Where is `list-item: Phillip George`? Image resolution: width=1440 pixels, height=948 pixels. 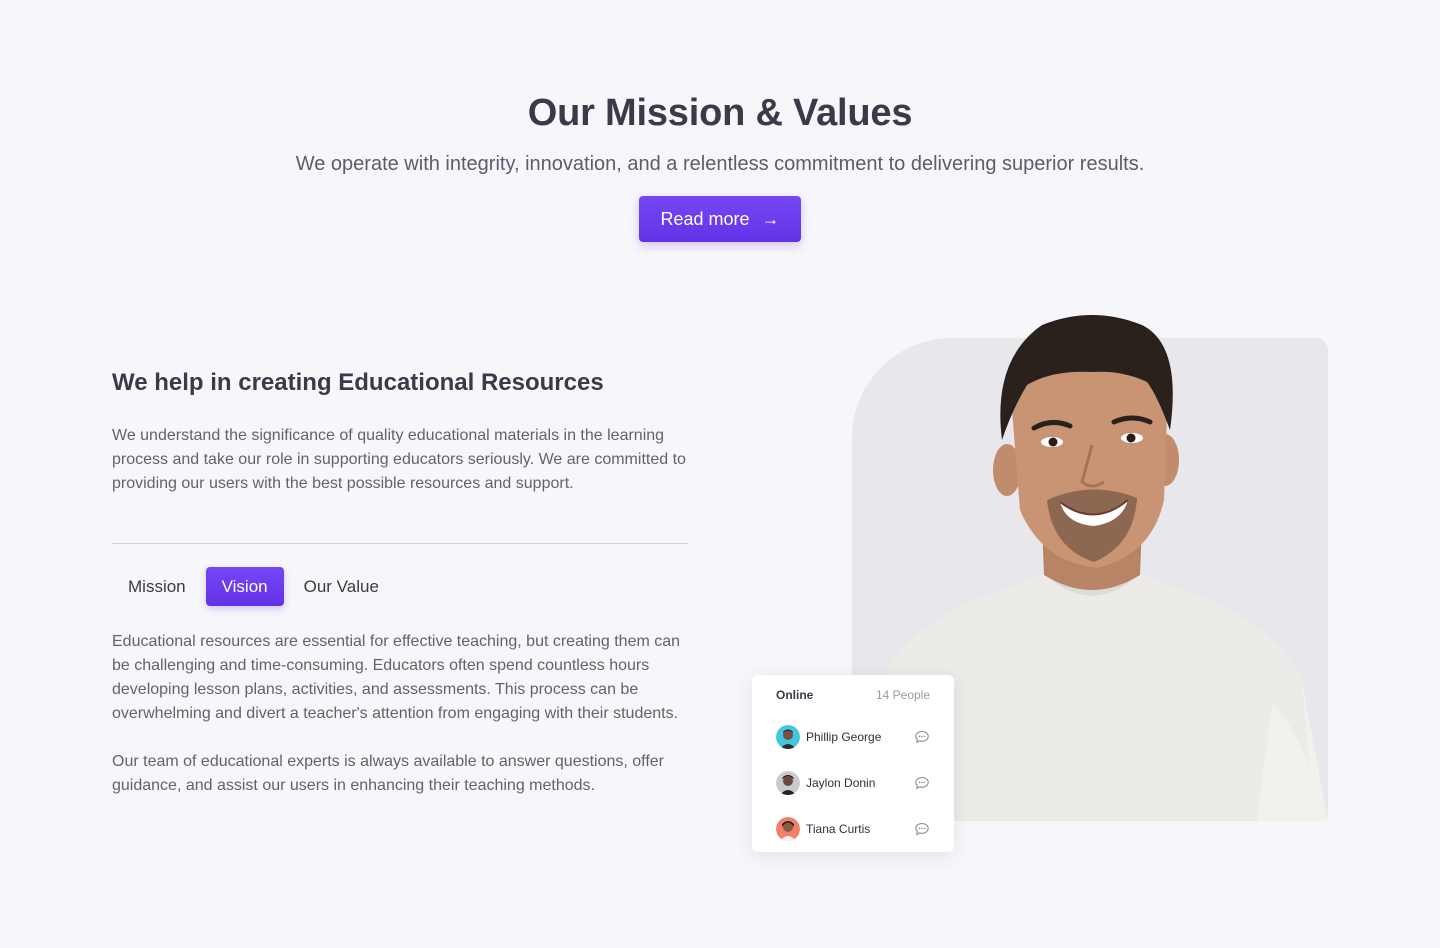 list-item: Phillip George is located at coordinates (853, 737).